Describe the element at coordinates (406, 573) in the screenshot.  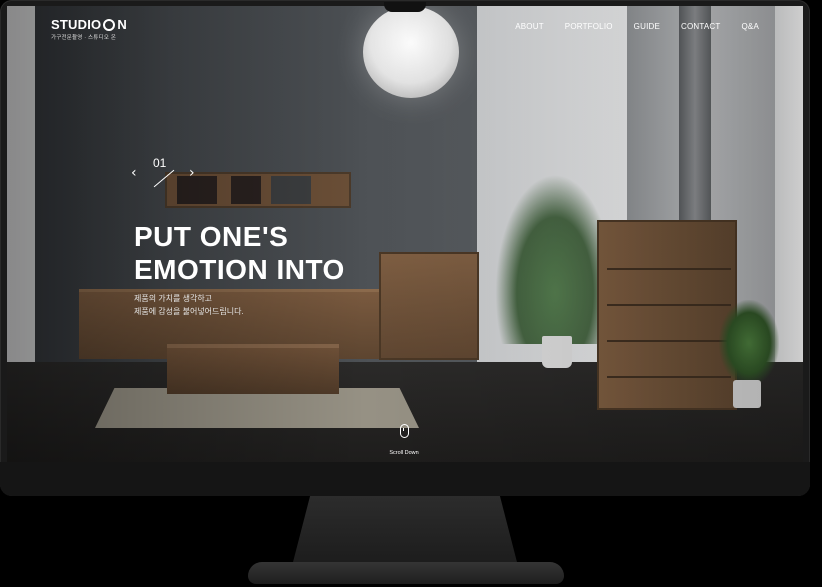
I see `monitor-stand-base` at that location.